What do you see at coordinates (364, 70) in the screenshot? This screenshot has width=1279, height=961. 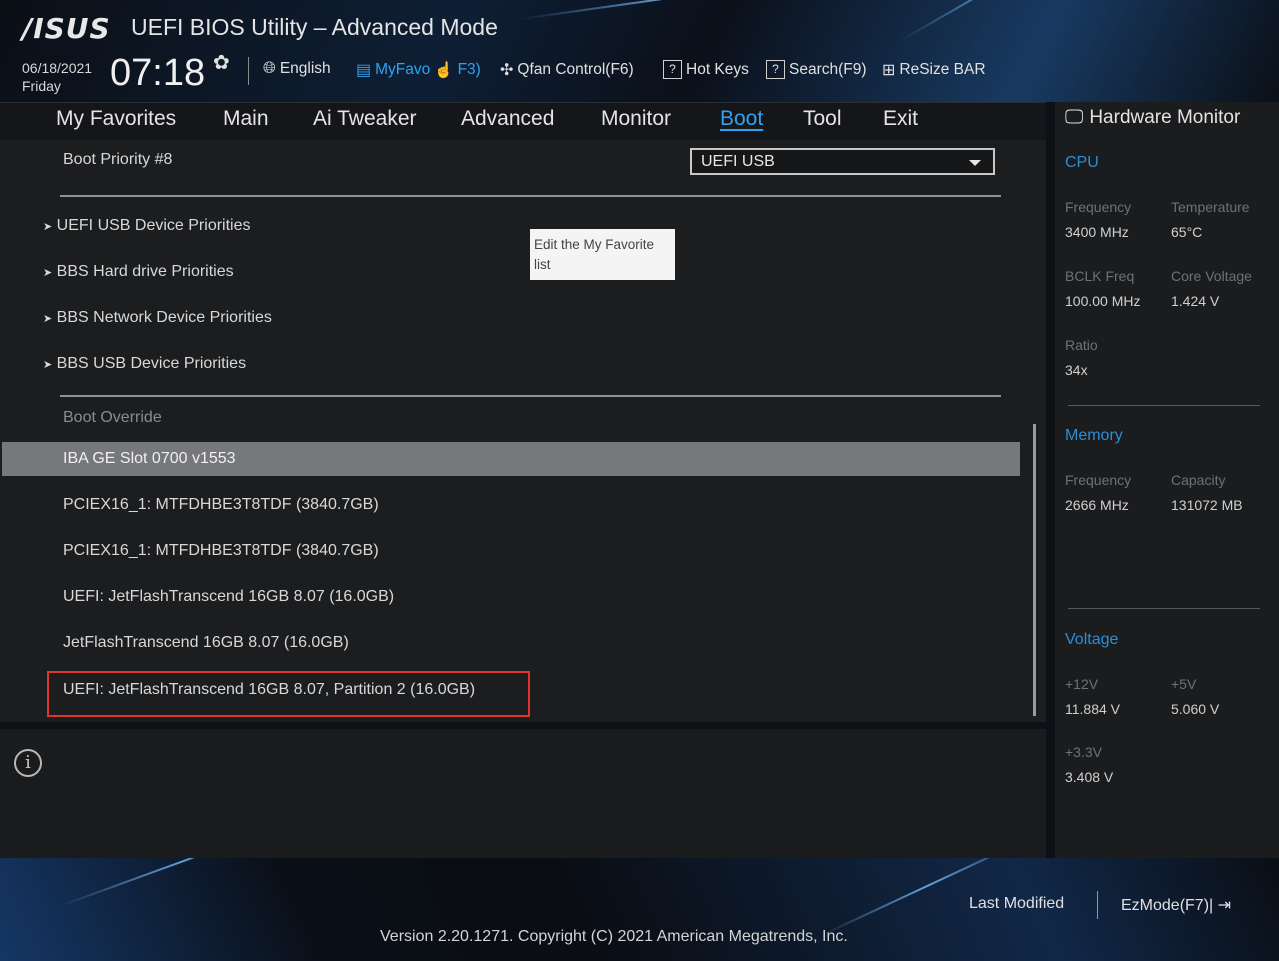 I see `list-icon: ▤` at bounding box center [364, 70].